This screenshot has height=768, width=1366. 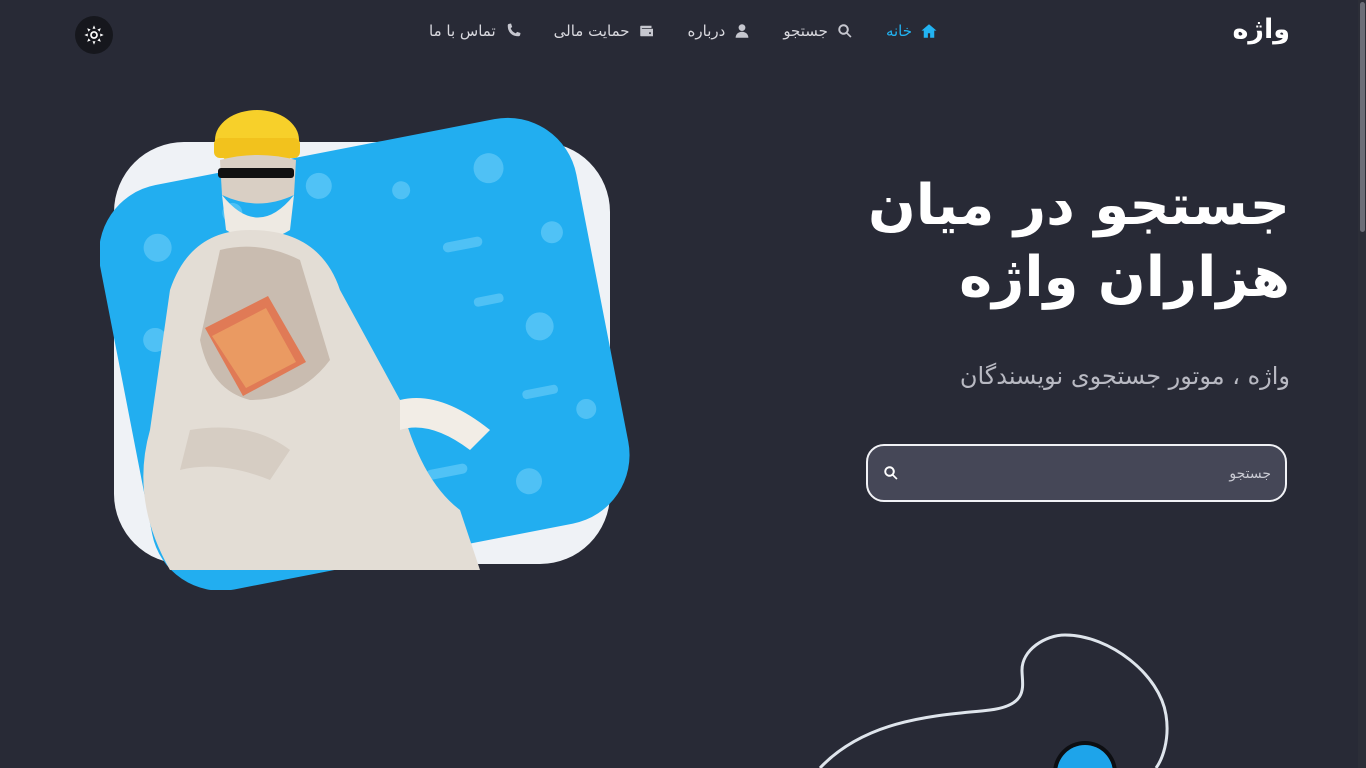 What do you see at coordinates (1079, 241) in the screenshot?
I see `hero-title: جستجو در میان هزاران واژه` at bounding box center [1079, 241].